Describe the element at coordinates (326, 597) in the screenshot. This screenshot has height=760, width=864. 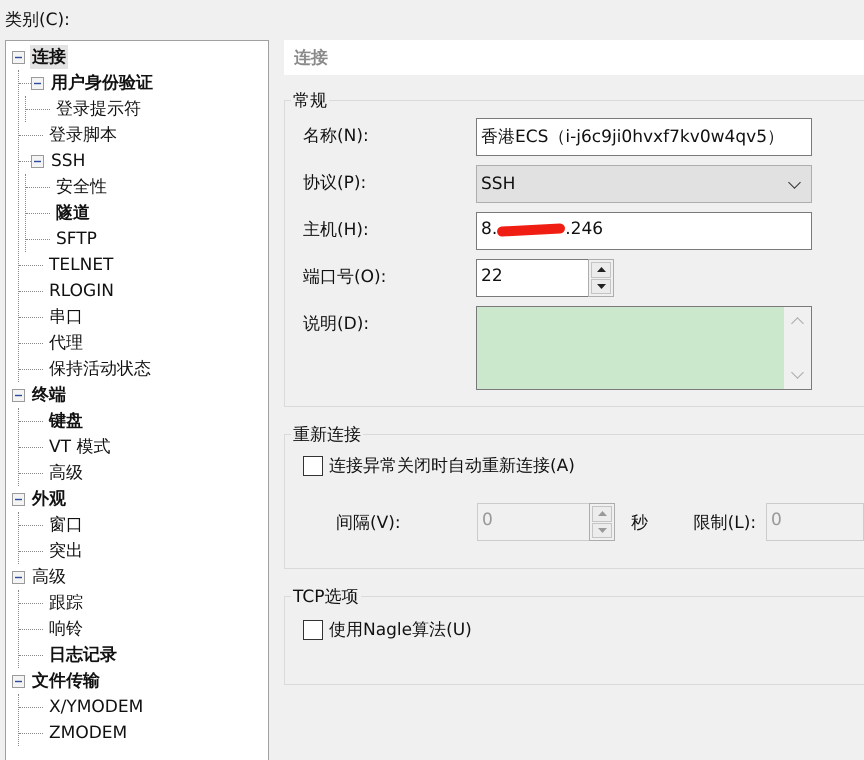
I see `group-title: TCP选项` at that location.